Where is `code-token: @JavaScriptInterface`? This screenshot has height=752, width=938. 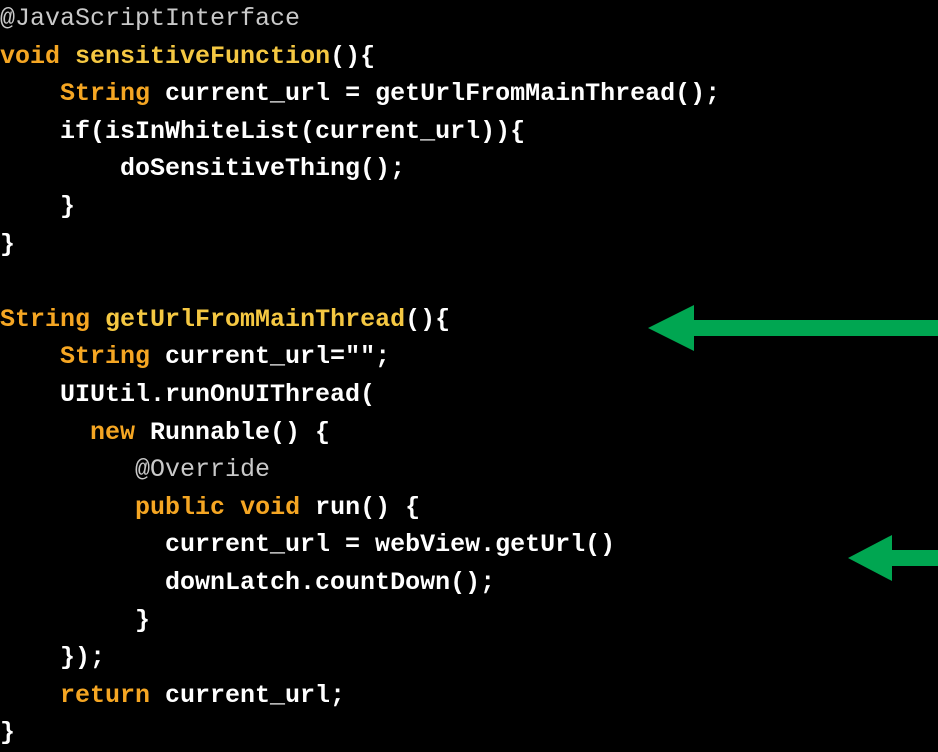
code-token: @JavaScriptInterface is located at coordinates (150, 18).